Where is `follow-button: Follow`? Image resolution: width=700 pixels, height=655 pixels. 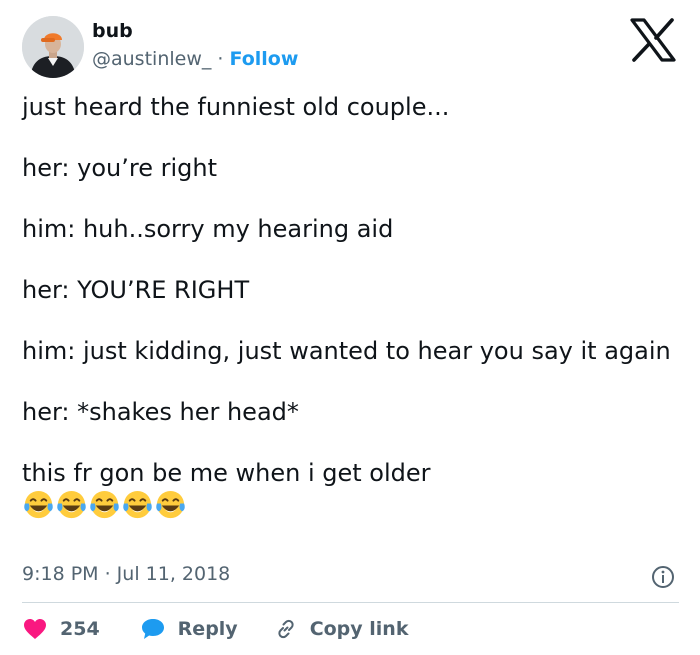
follow-button: Follow is located at coordinates (264, 59).